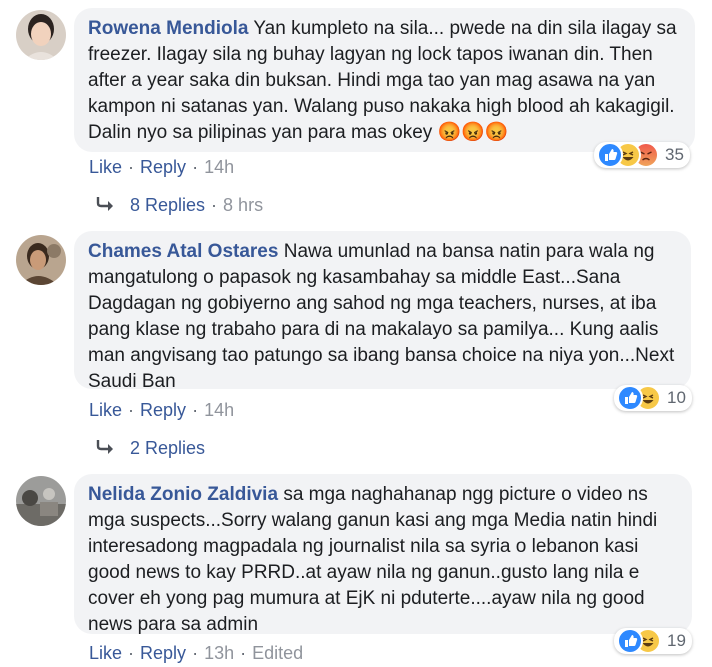  I want to click on comment-author: Chames Atal Ostares, so click(183, 251).